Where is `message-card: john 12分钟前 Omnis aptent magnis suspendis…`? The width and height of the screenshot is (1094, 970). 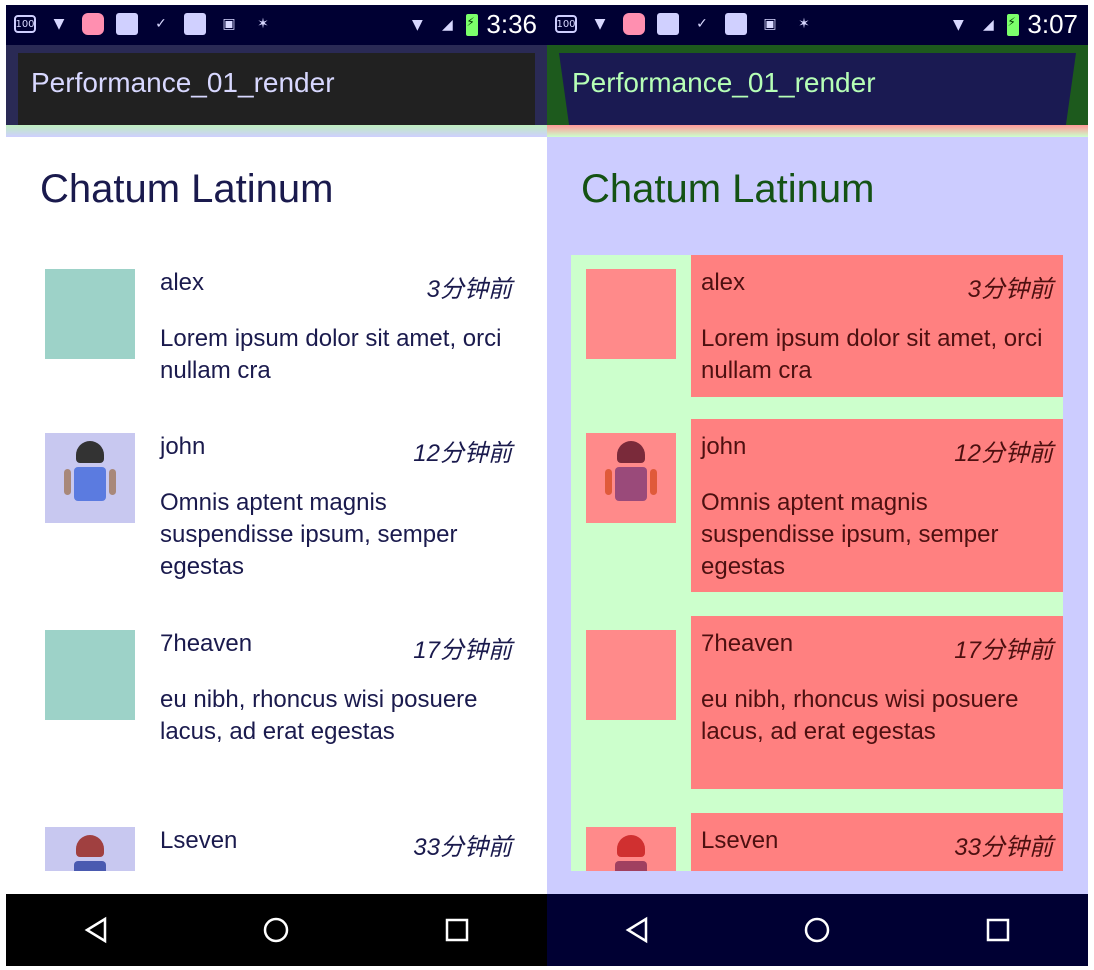 message-card: john 12分钟前 Omnis aptent magnis suspendis… is located at coordinates (877, 505).